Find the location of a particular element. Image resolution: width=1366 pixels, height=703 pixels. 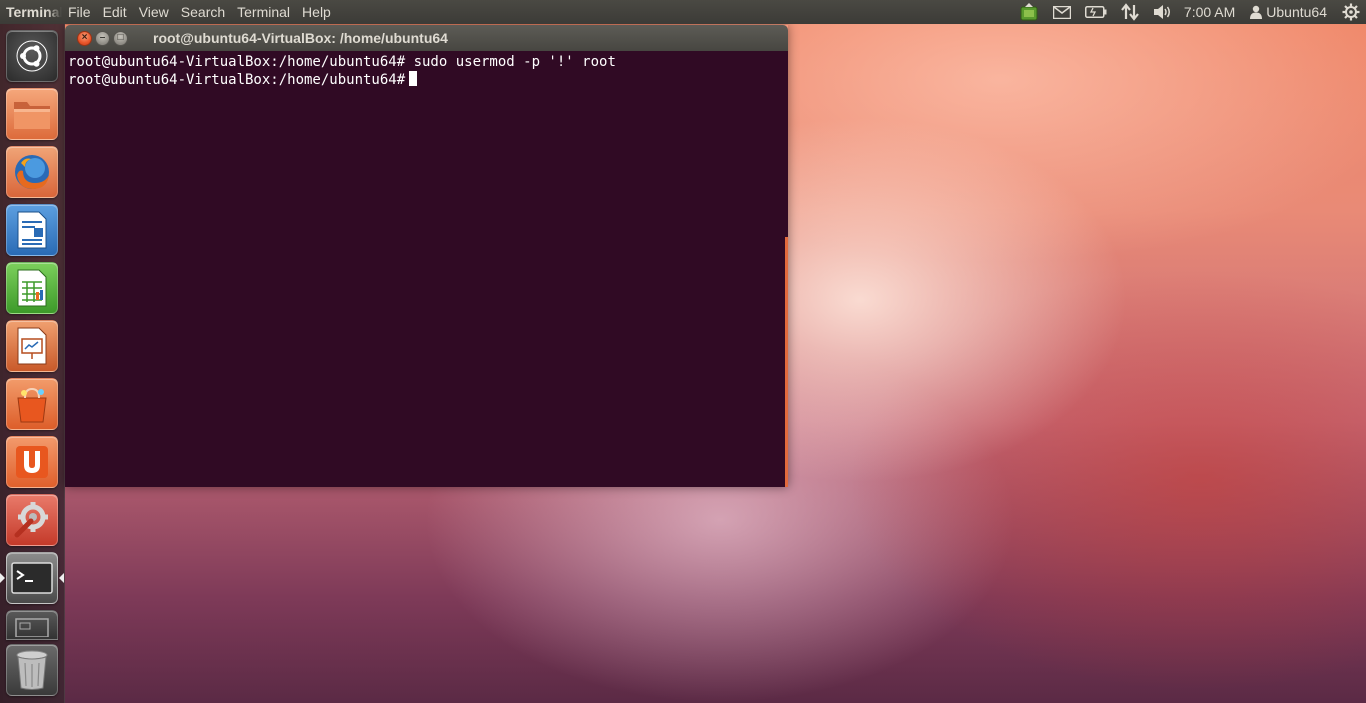

launcher-libreoffice-impress is located at coordinates (32, 346).